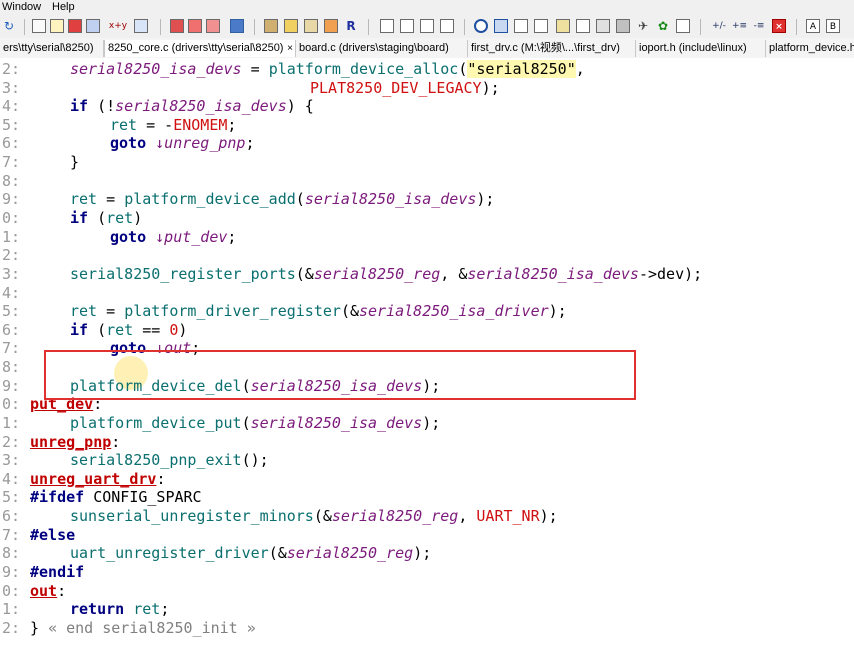 The height and width of the screenshot is (656, 854). What do you see at coordinates (683, 26) in the screenshot?
I see `grid-icon` at bounding box center [683, 26].